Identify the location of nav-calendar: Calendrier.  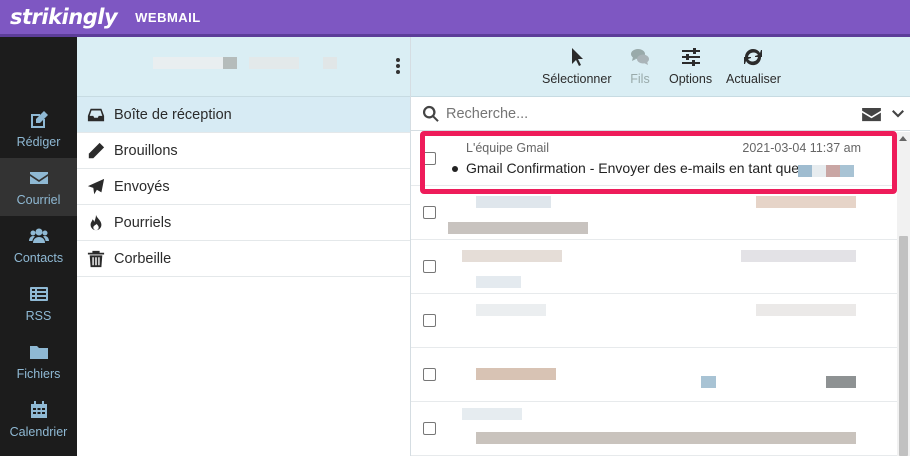
(38, 419).